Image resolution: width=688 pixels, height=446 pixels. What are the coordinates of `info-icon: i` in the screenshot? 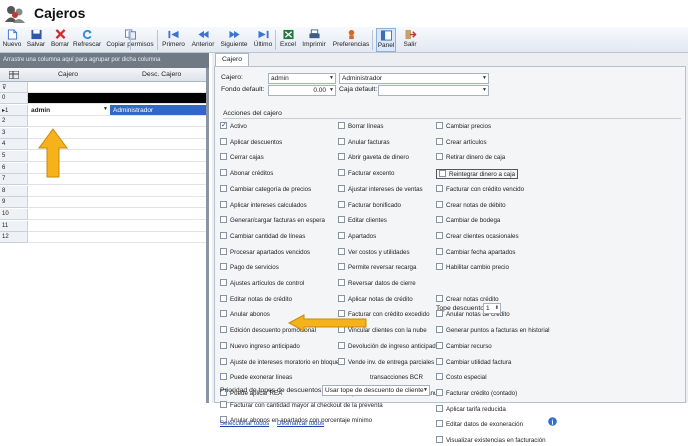 It's located at (552, 421).